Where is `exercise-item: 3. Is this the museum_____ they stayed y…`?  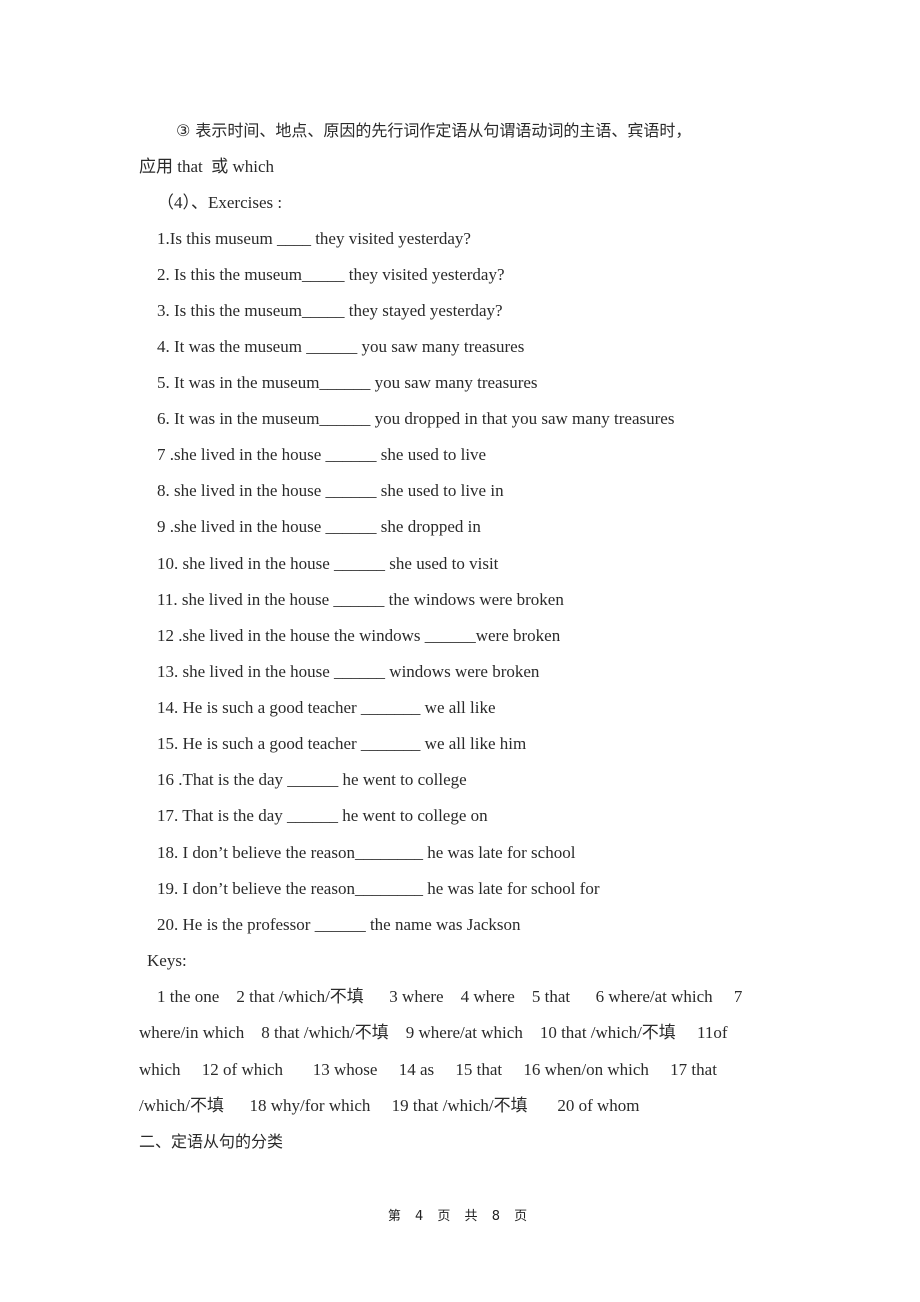
exercise-item: 3. Is this the museum_____ they stayed y… is located at coordinates (330, 310).